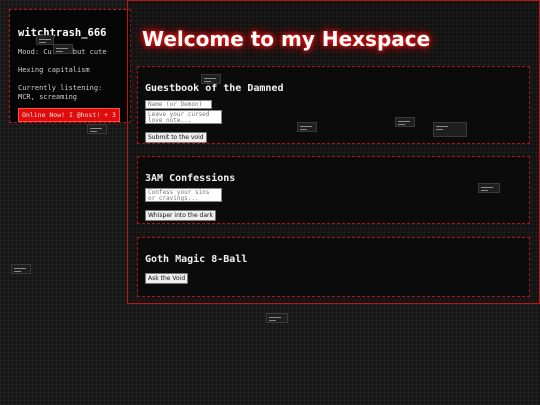  What do you see at coordinates (183, 117) in the screenshot?
I see `guestbook-note-input` at bounding box center [183, 117].